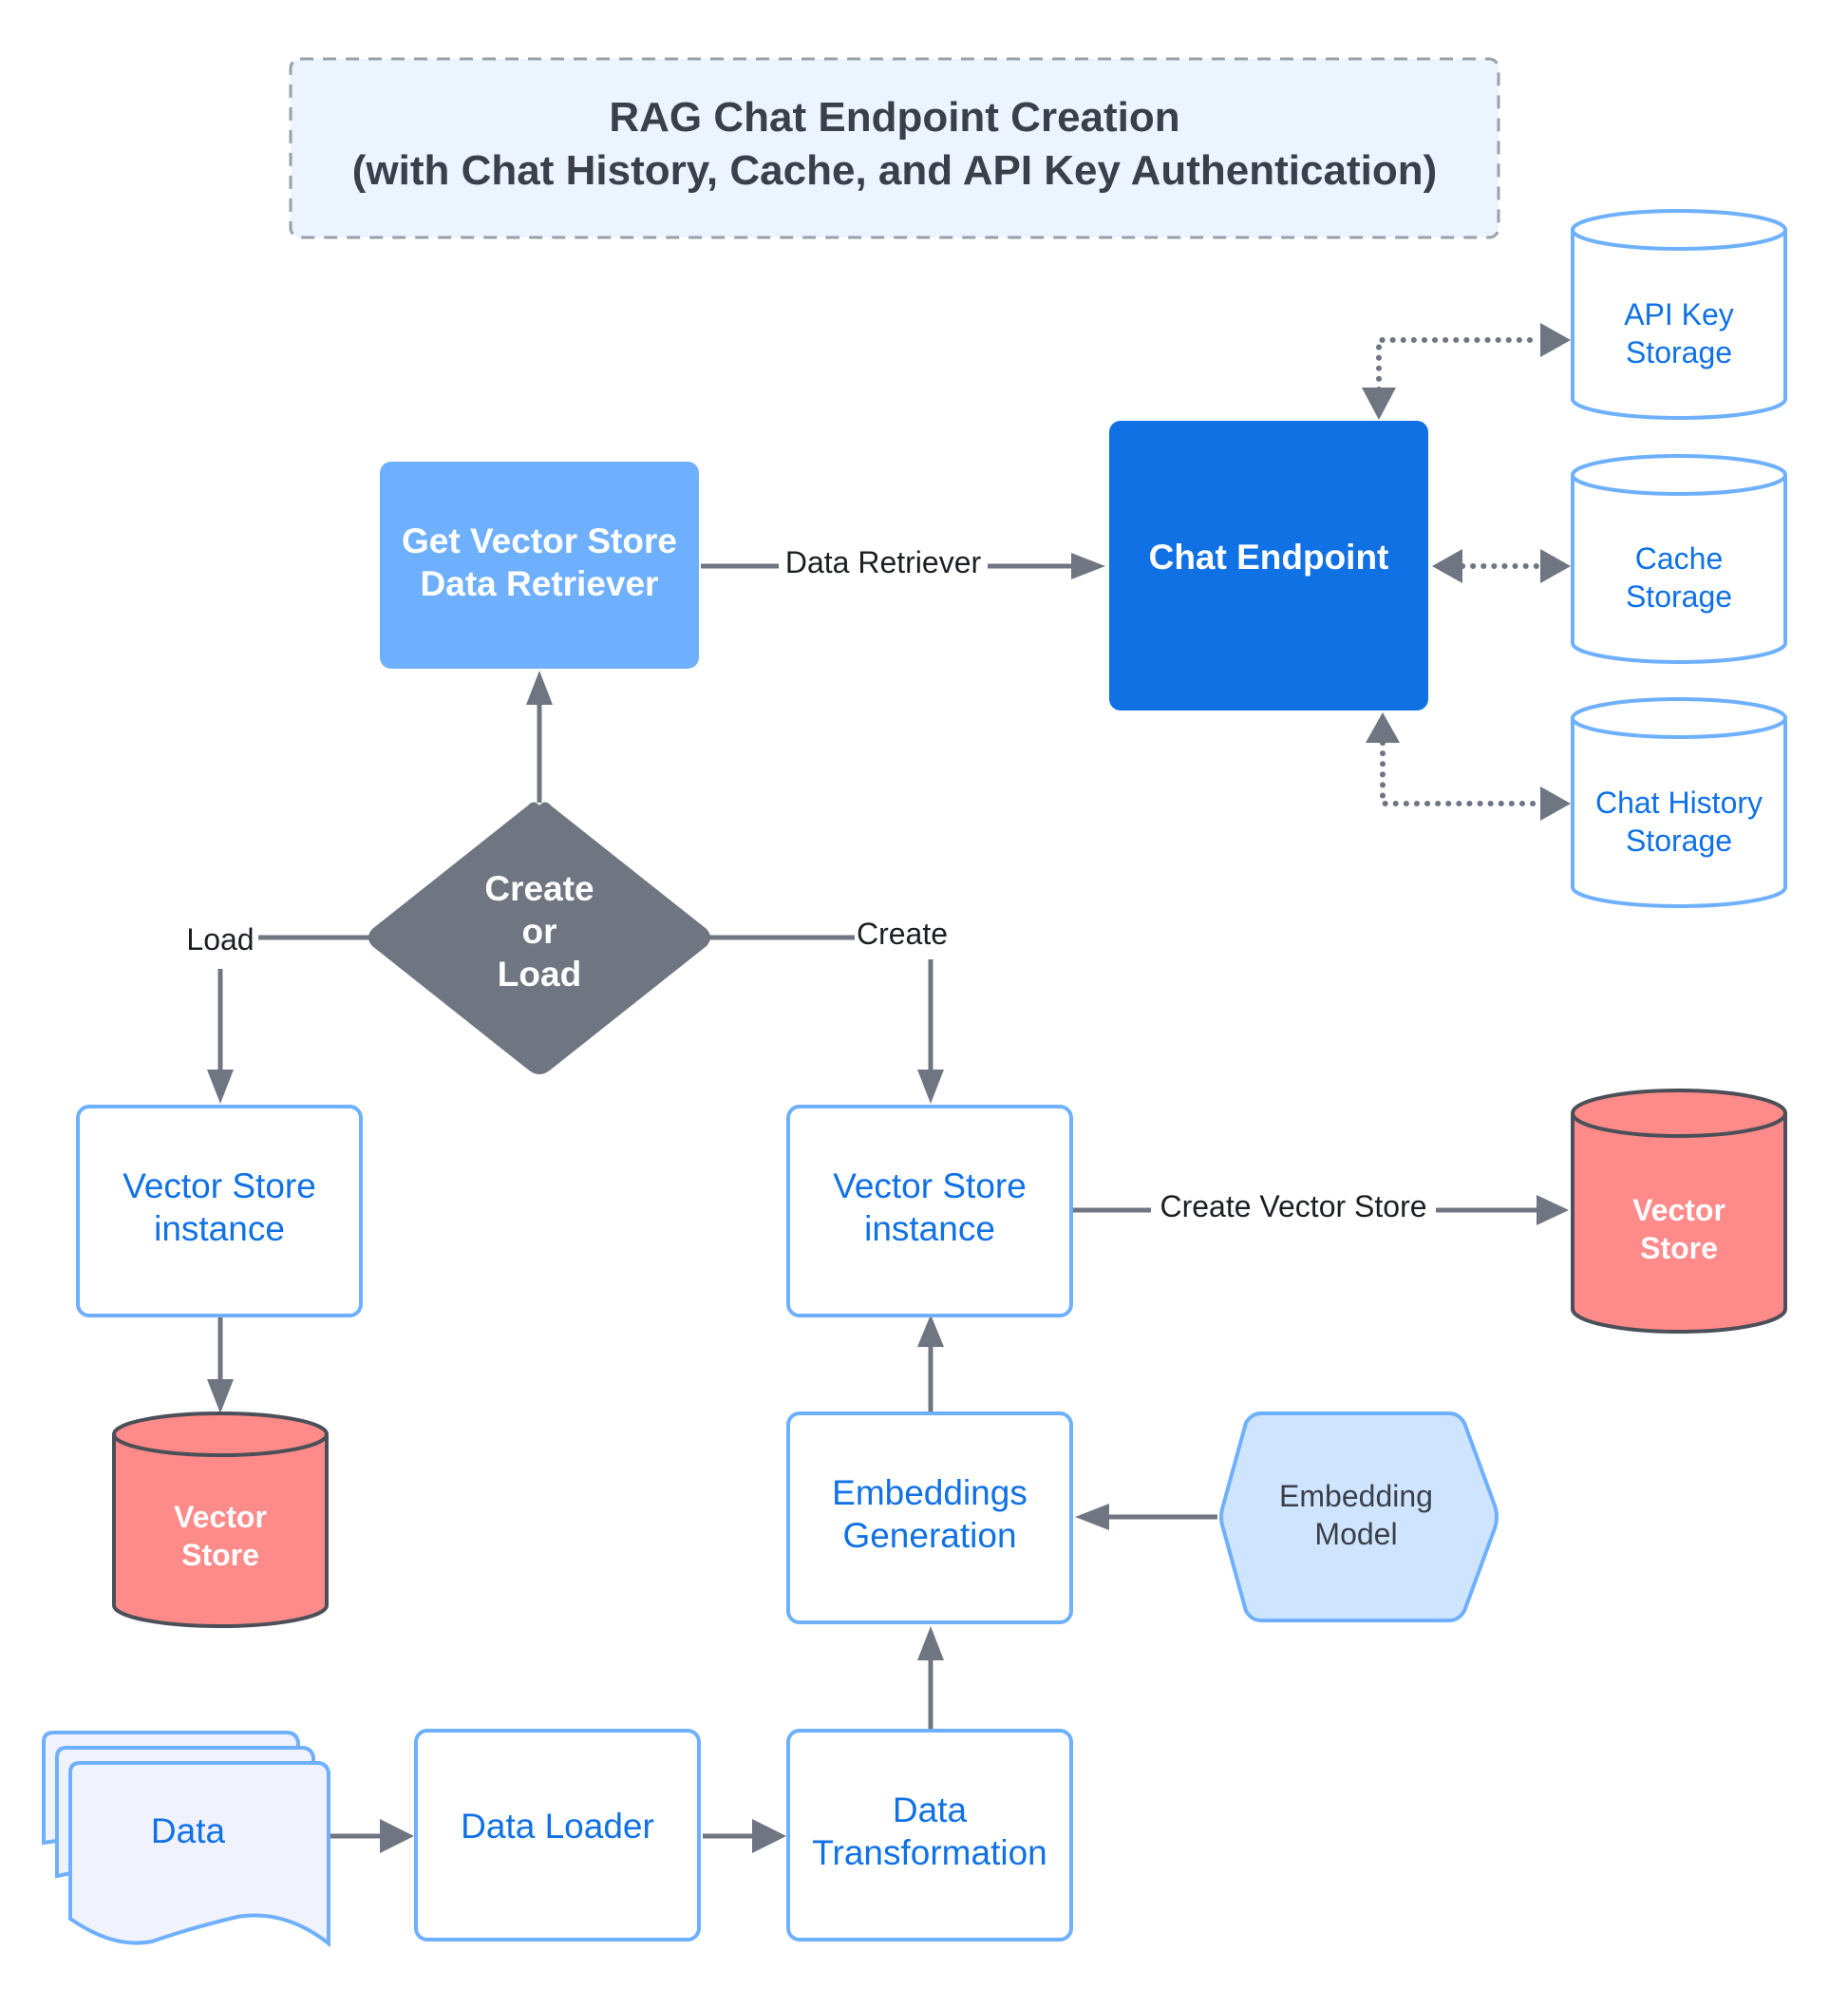  Describe the element at coordinates (1679, 352) in the screenshot. I see `api-key-storage-label-2: Storage` at that location.